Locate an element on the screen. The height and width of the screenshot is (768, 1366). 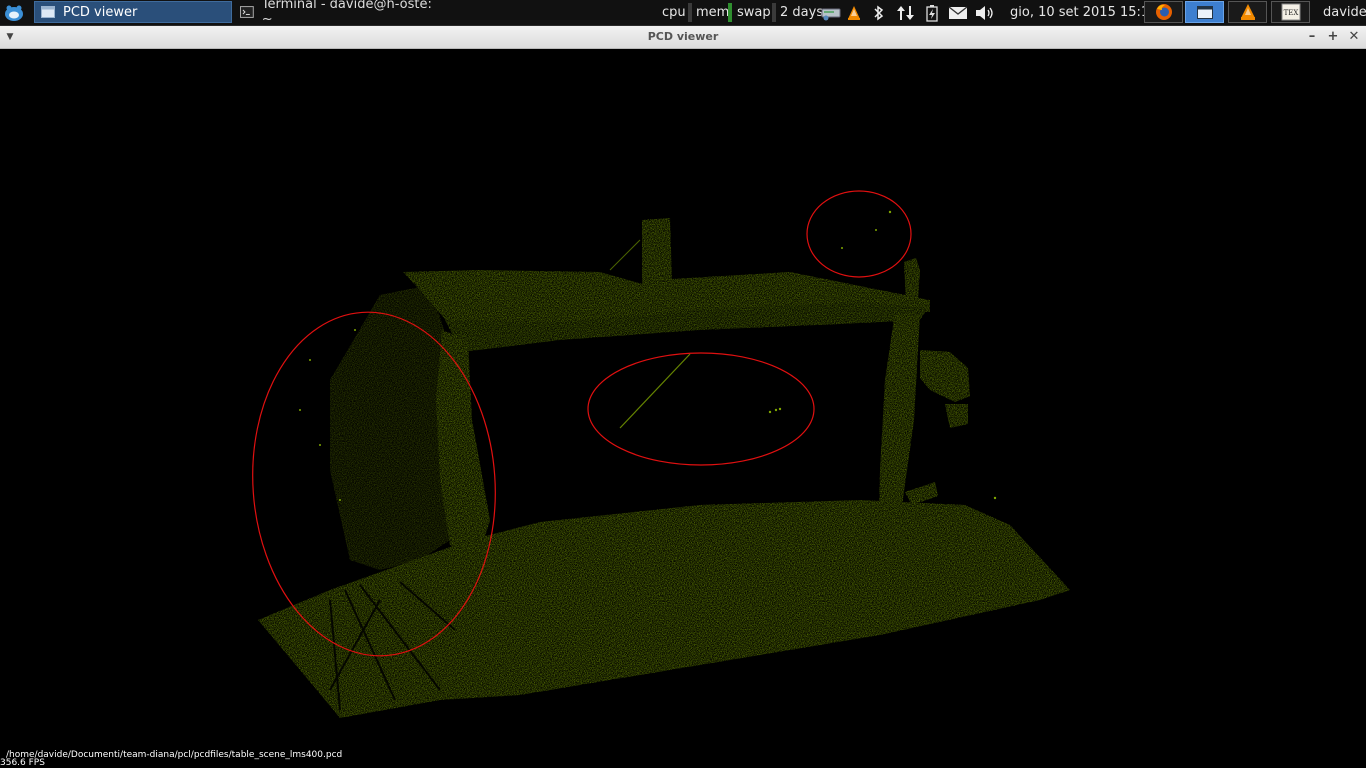
mail-icon is located at coordinates (958, 12).